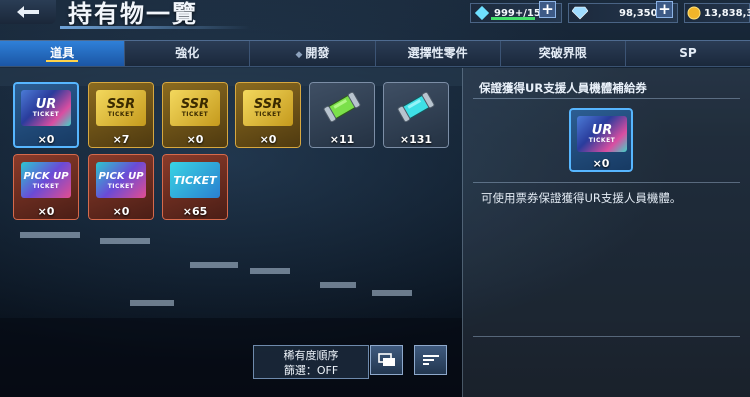  I want to click on item-ssr-ticket: SSR TICKET ×7, so click(121, 115).